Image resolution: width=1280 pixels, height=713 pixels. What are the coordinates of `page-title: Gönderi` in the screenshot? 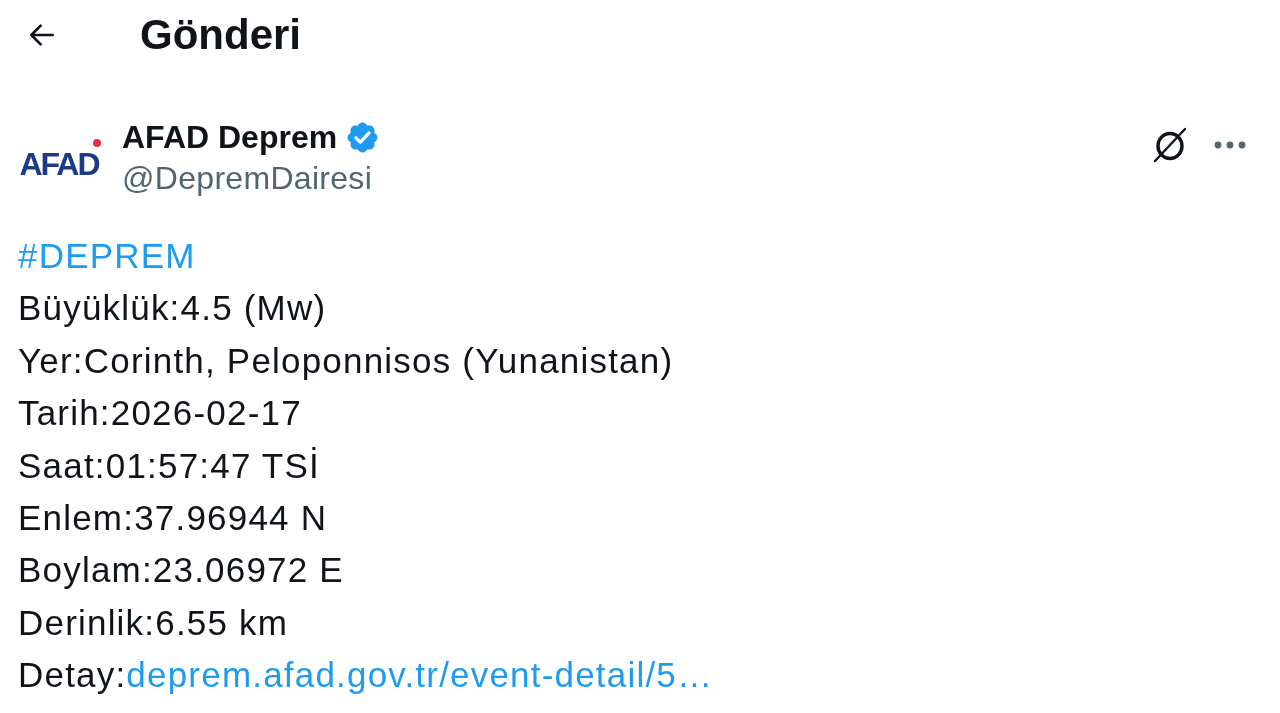 It's located at (220, 35).